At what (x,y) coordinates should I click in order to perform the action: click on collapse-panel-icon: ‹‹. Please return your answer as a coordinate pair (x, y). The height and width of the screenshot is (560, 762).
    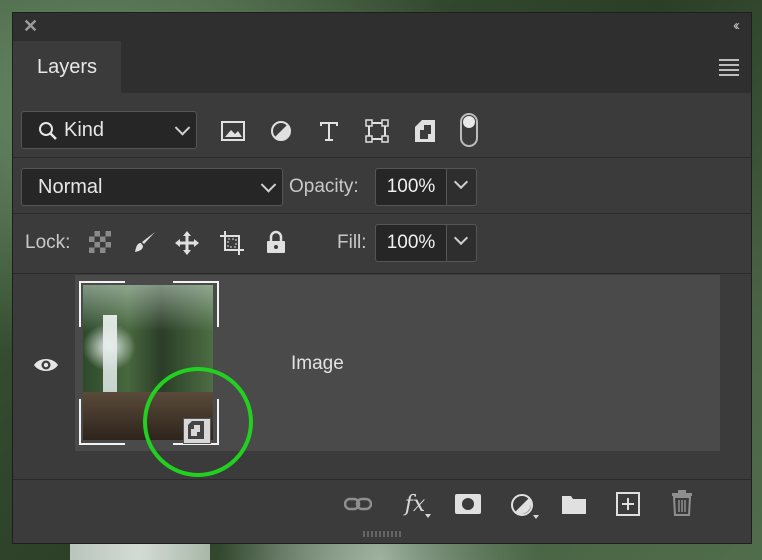
    Looking at the image, I should click on (736, 25).